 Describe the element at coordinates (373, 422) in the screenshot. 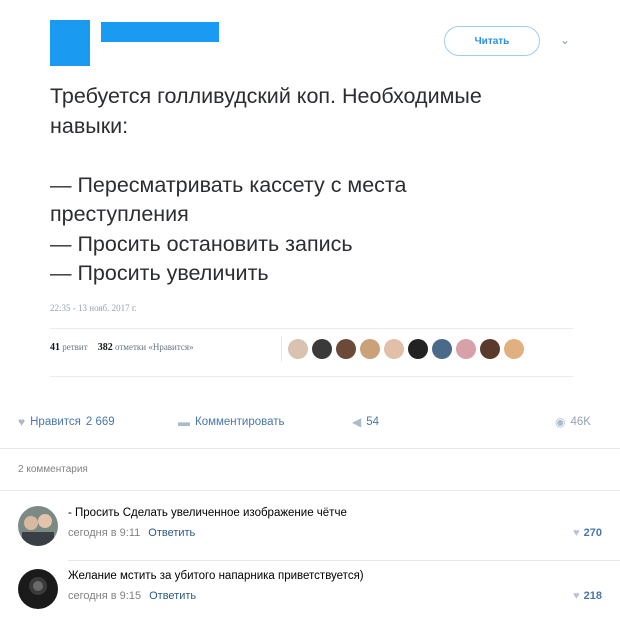

I see `share-count: 54` at that location.